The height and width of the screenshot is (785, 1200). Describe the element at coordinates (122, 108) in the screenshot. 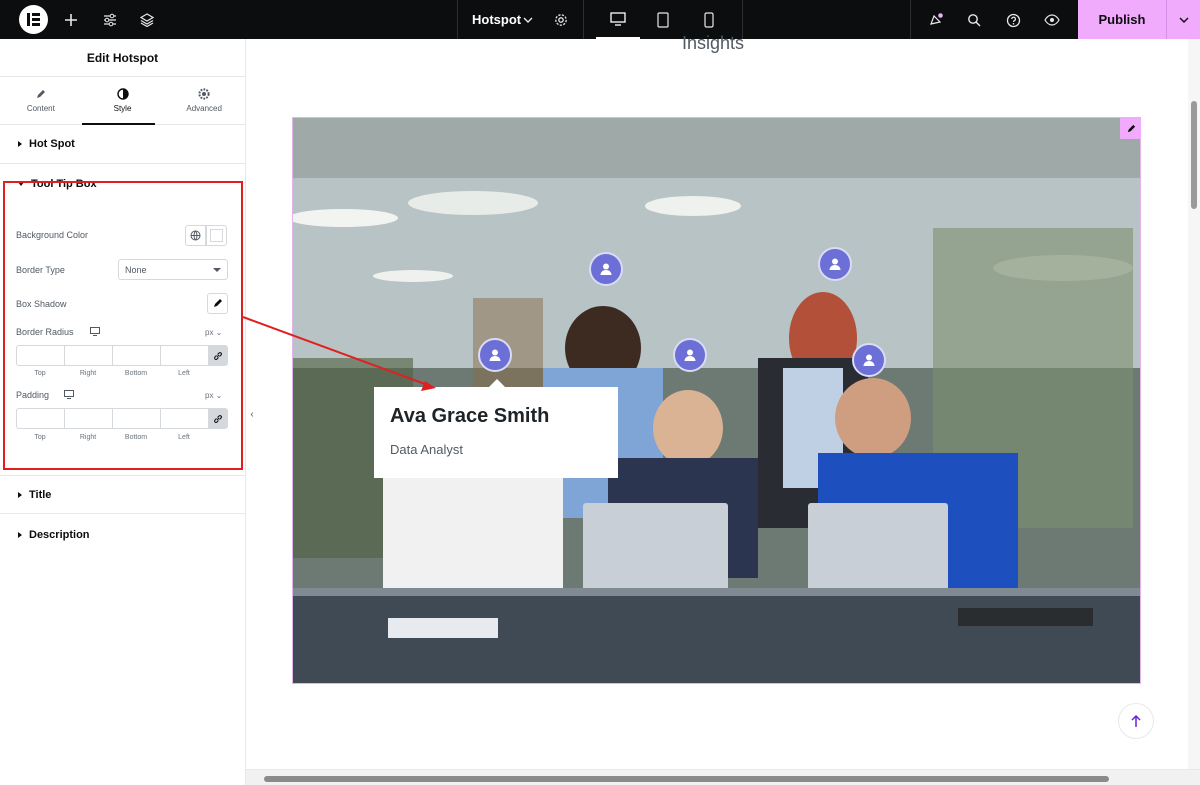

I see `tab-style-label: Style` at that location.